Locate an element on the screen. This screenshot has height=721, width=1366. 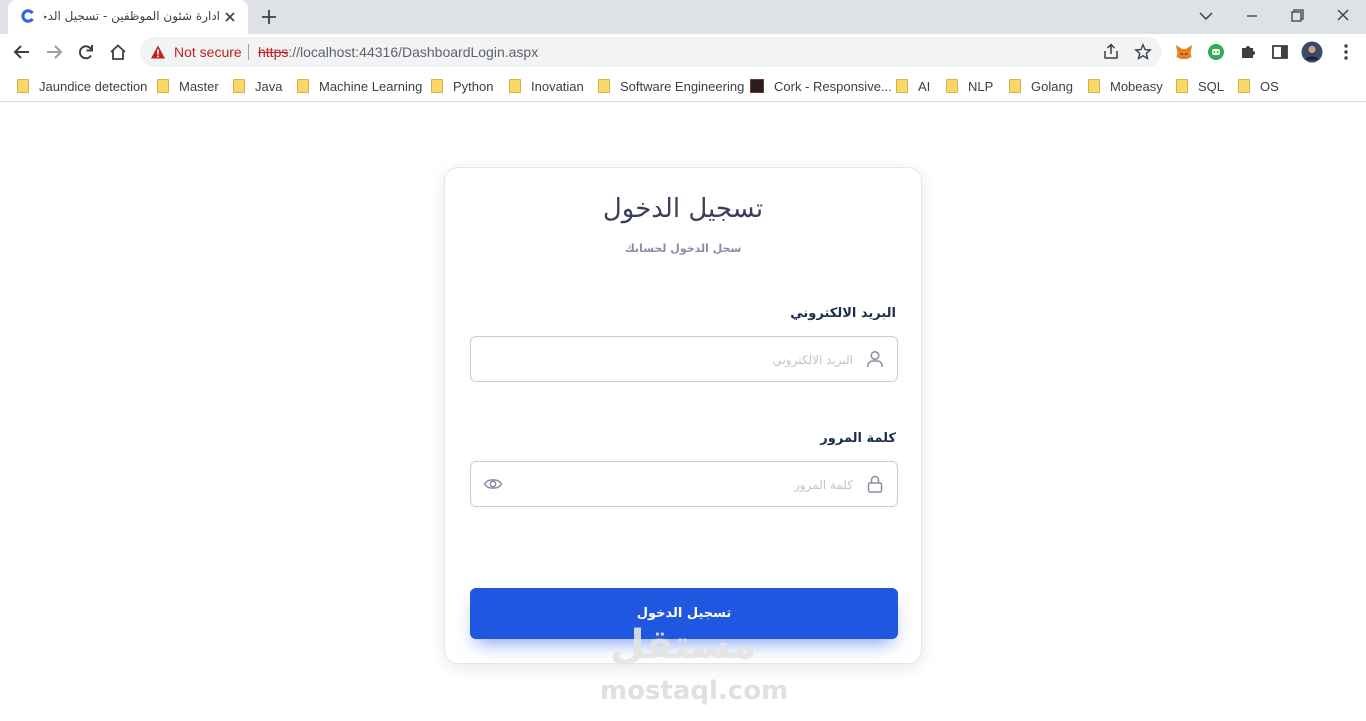
bookmark-inovatian: Inovatian is located at coordinates (546, 86).